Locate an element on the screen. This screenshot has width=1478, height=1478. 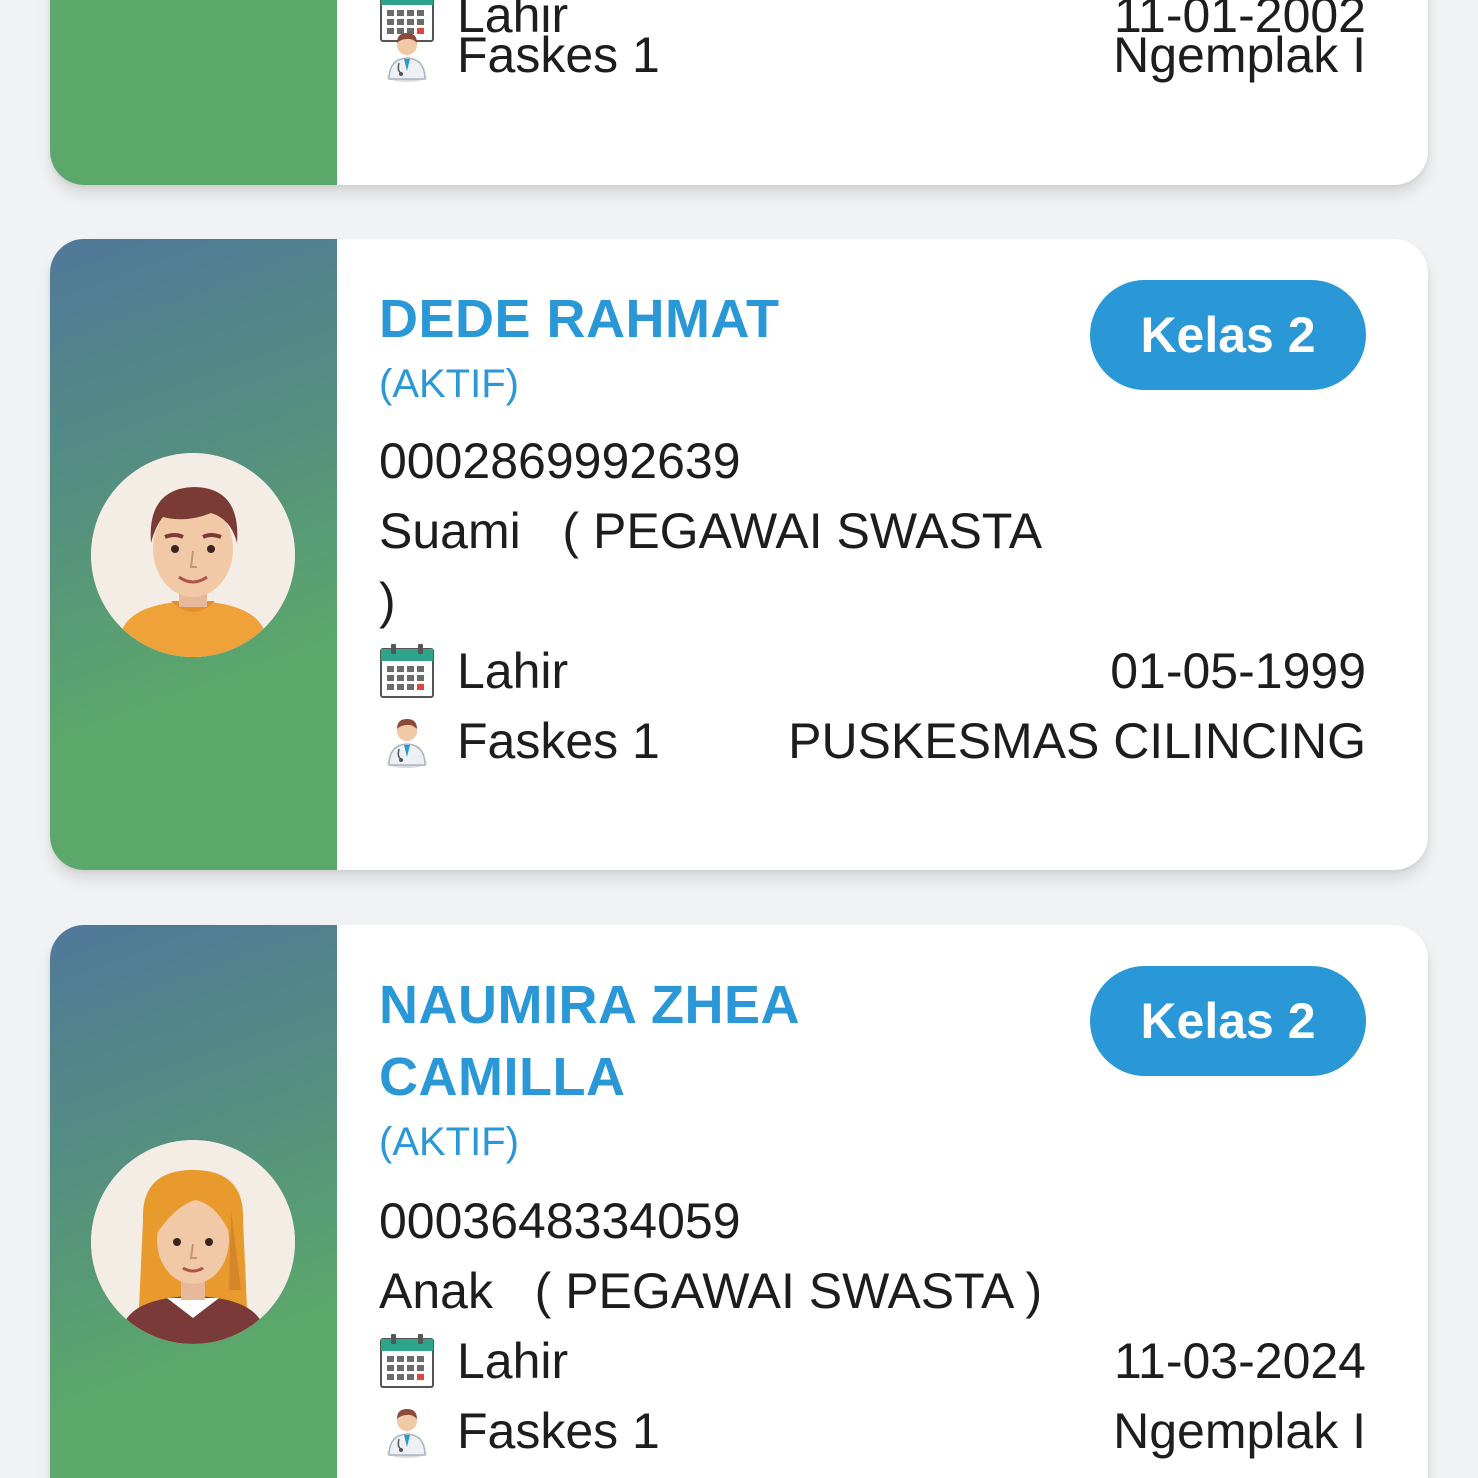
male-avatar is located at coordinates (193, 555).